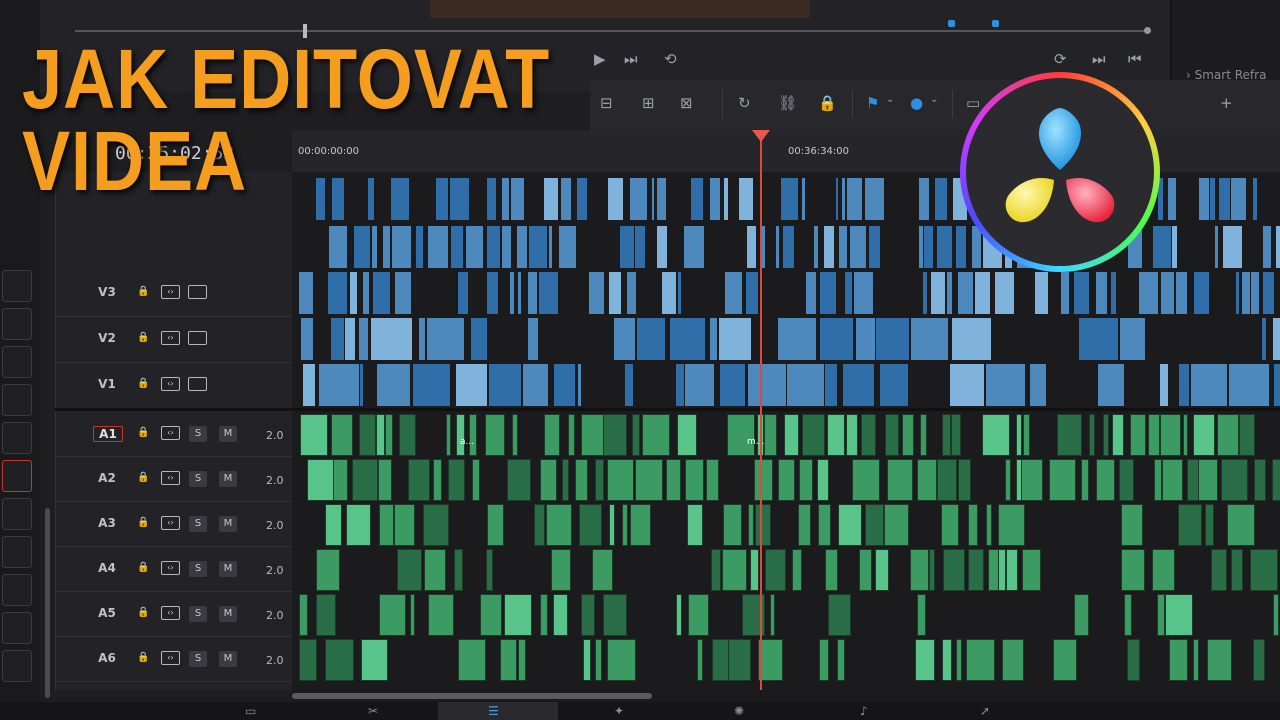 The width and height of the screenshot is (1280, 720). I want to click on track-name: A1, so click(108, 434).